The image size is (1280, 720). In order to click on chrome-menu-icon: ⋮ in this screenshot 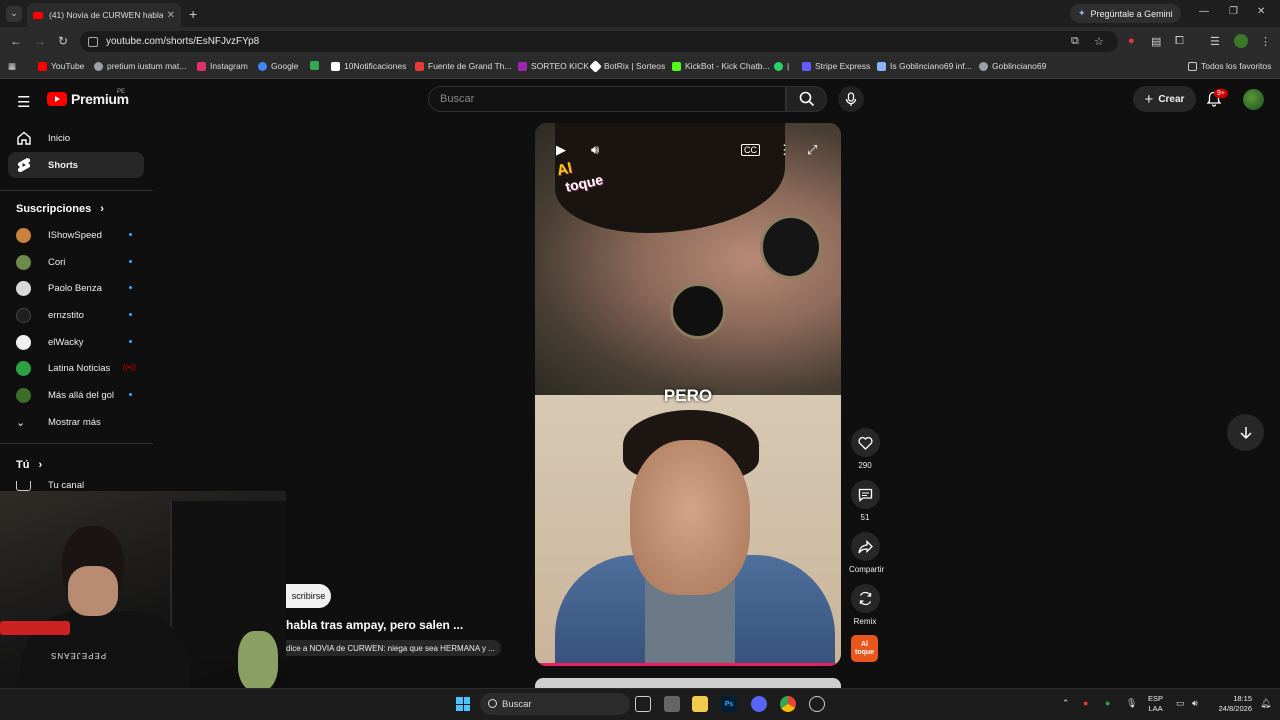, I will do `click(1265, 41)`.